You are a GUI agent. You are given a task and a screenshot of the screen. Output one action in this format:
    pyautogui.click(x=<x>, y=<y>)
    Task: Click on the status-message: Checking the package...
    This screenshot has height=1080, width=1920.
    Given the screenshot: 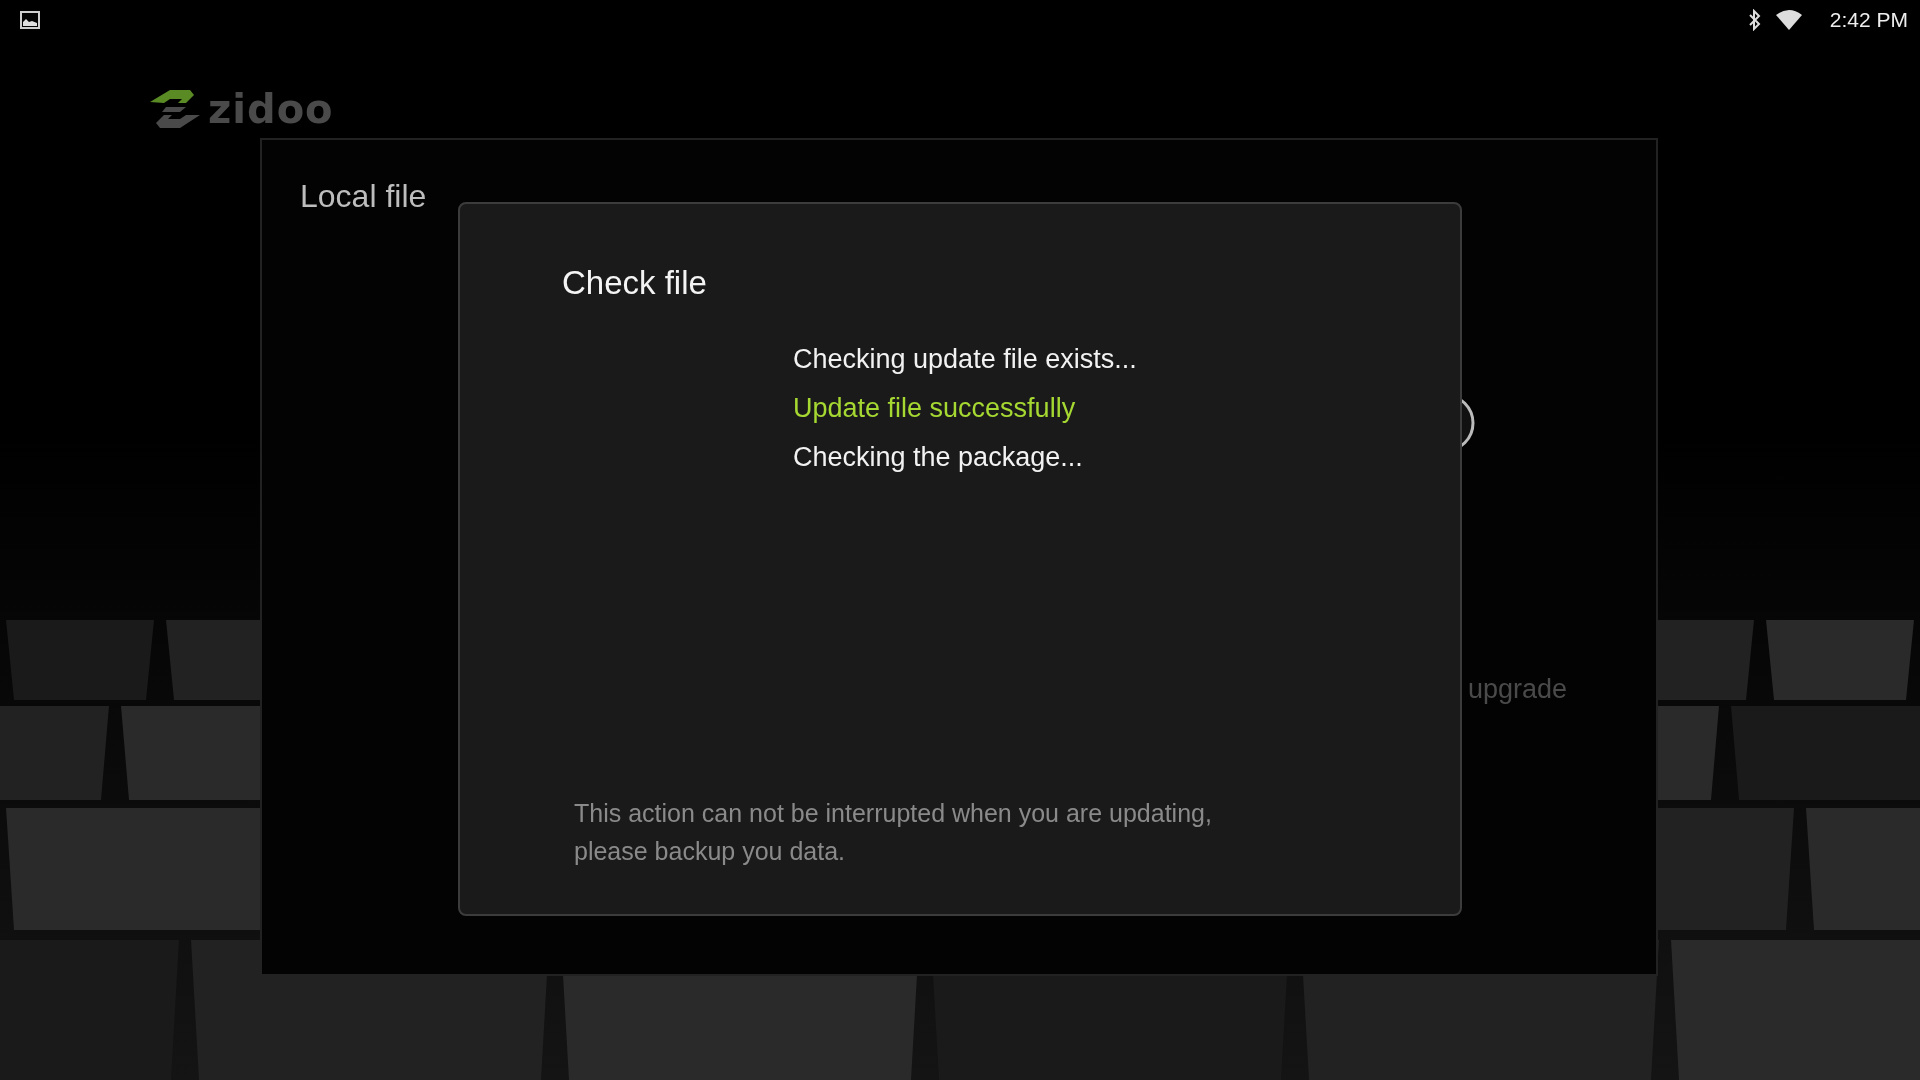 What is the action you would take?
    pyautogui.click(x=938, y=457)
    